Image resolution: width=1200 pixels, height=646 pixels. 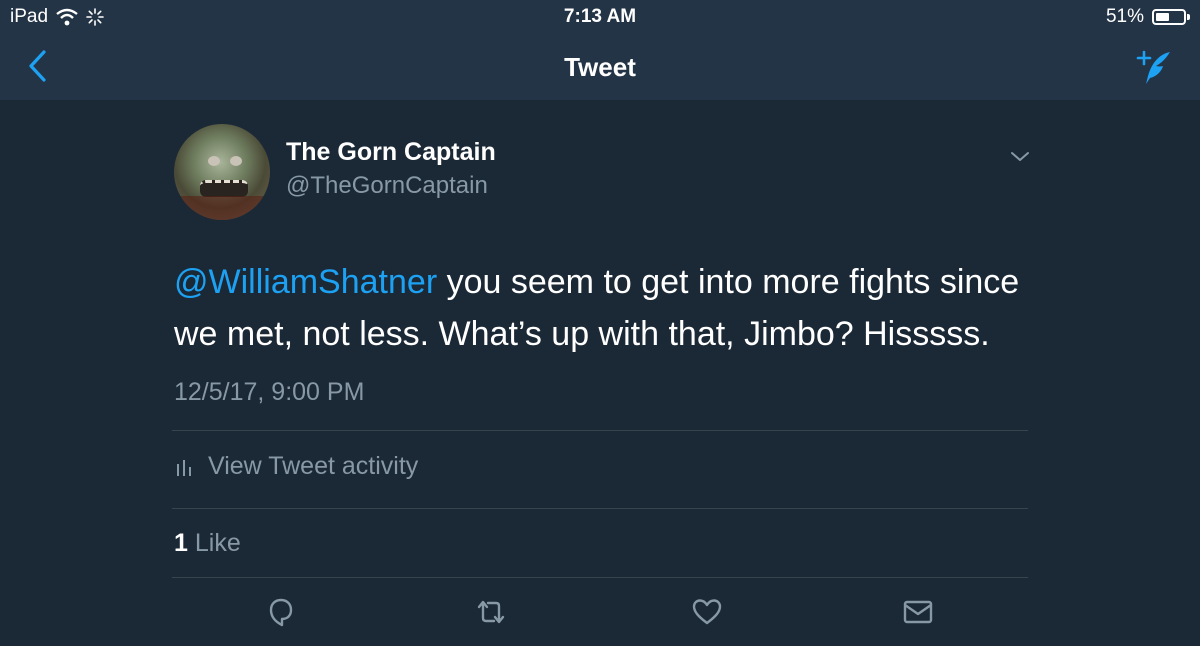 I want to click on page-title: Tweet, so click(x=600, y=67).